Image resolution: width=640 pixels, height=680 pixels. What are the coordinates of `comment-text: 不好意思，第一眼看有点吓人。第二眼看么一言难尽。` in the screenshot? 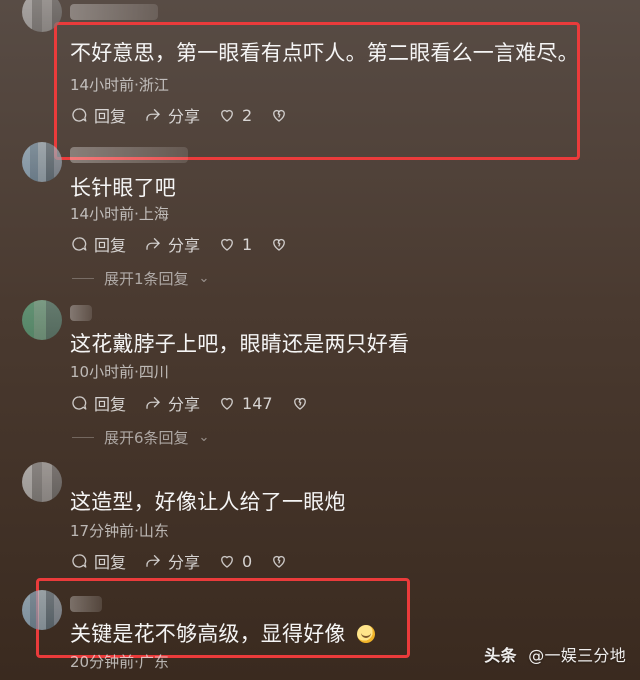 It's located at (324, 53).